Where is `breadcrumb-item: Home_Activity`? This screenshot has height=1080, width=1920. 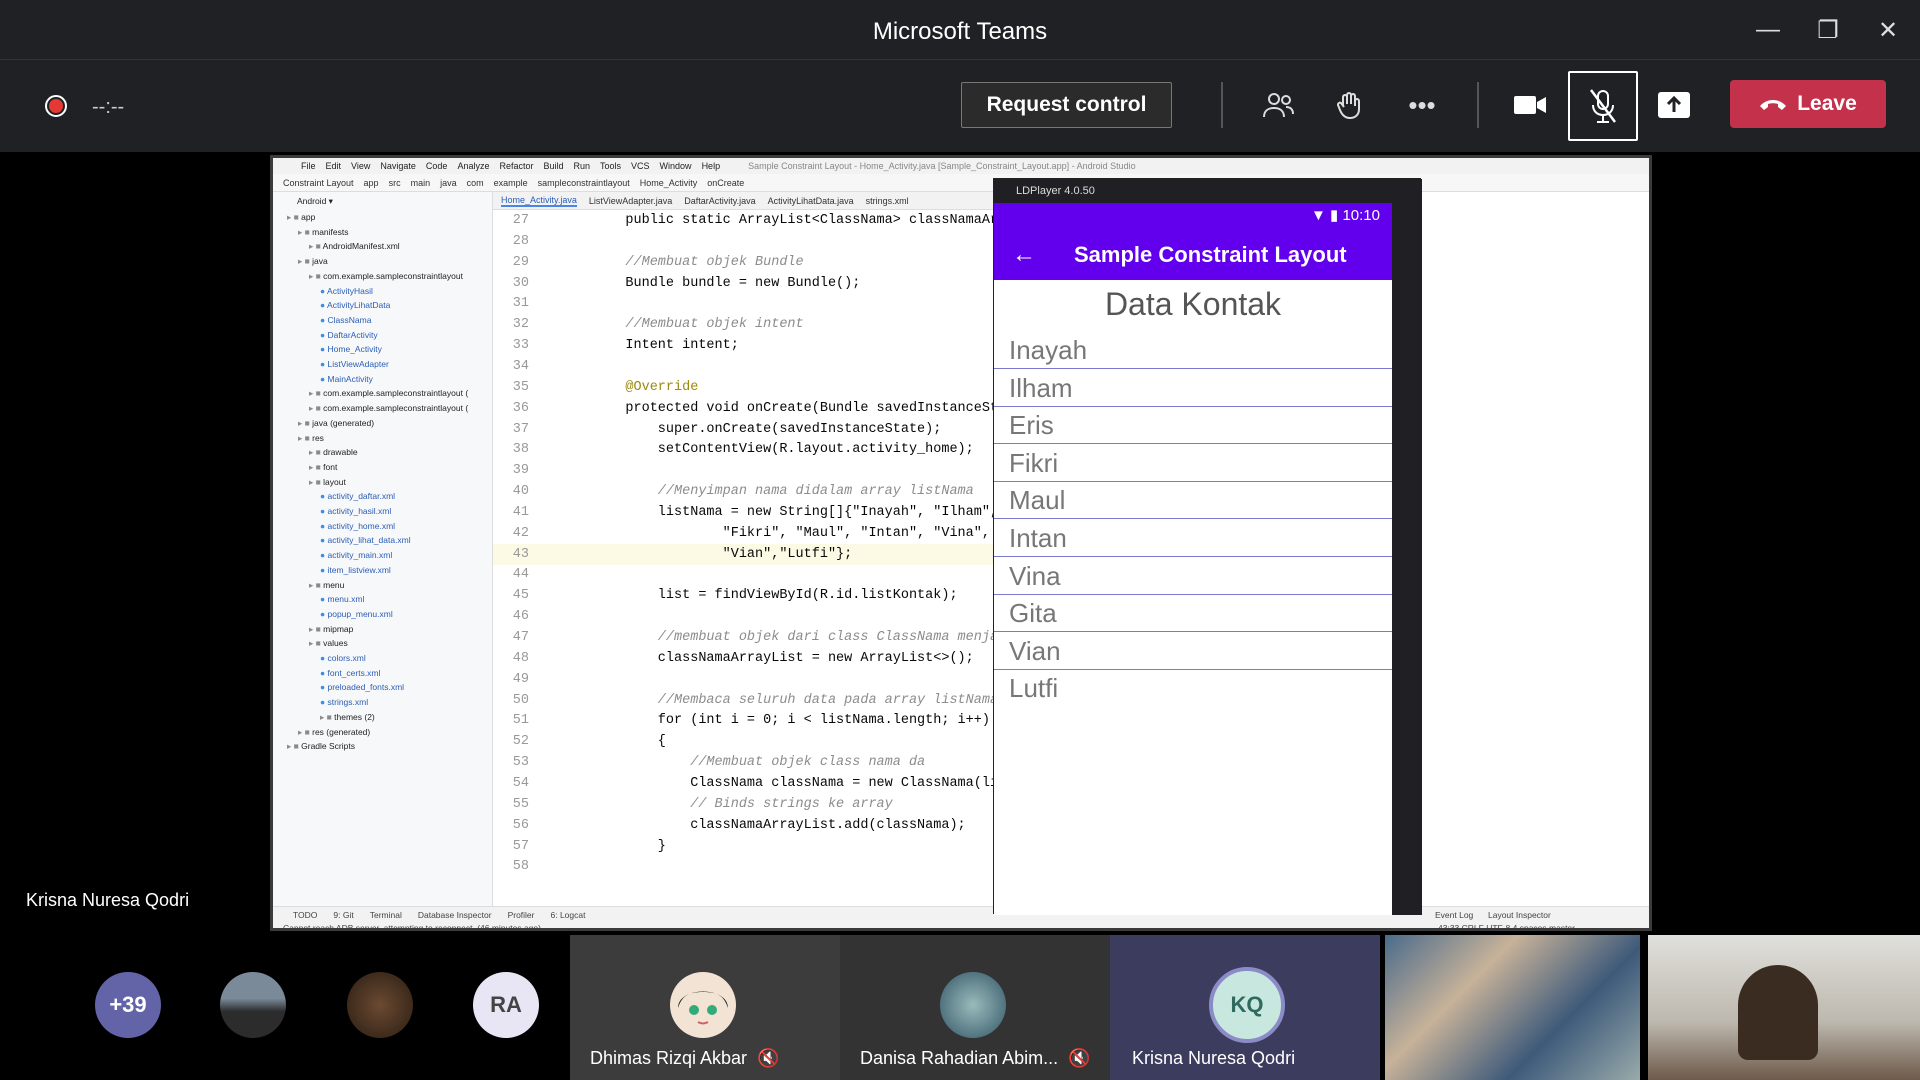 breadcrumb-item: Home_Activity is located at coordinates (669, 183).